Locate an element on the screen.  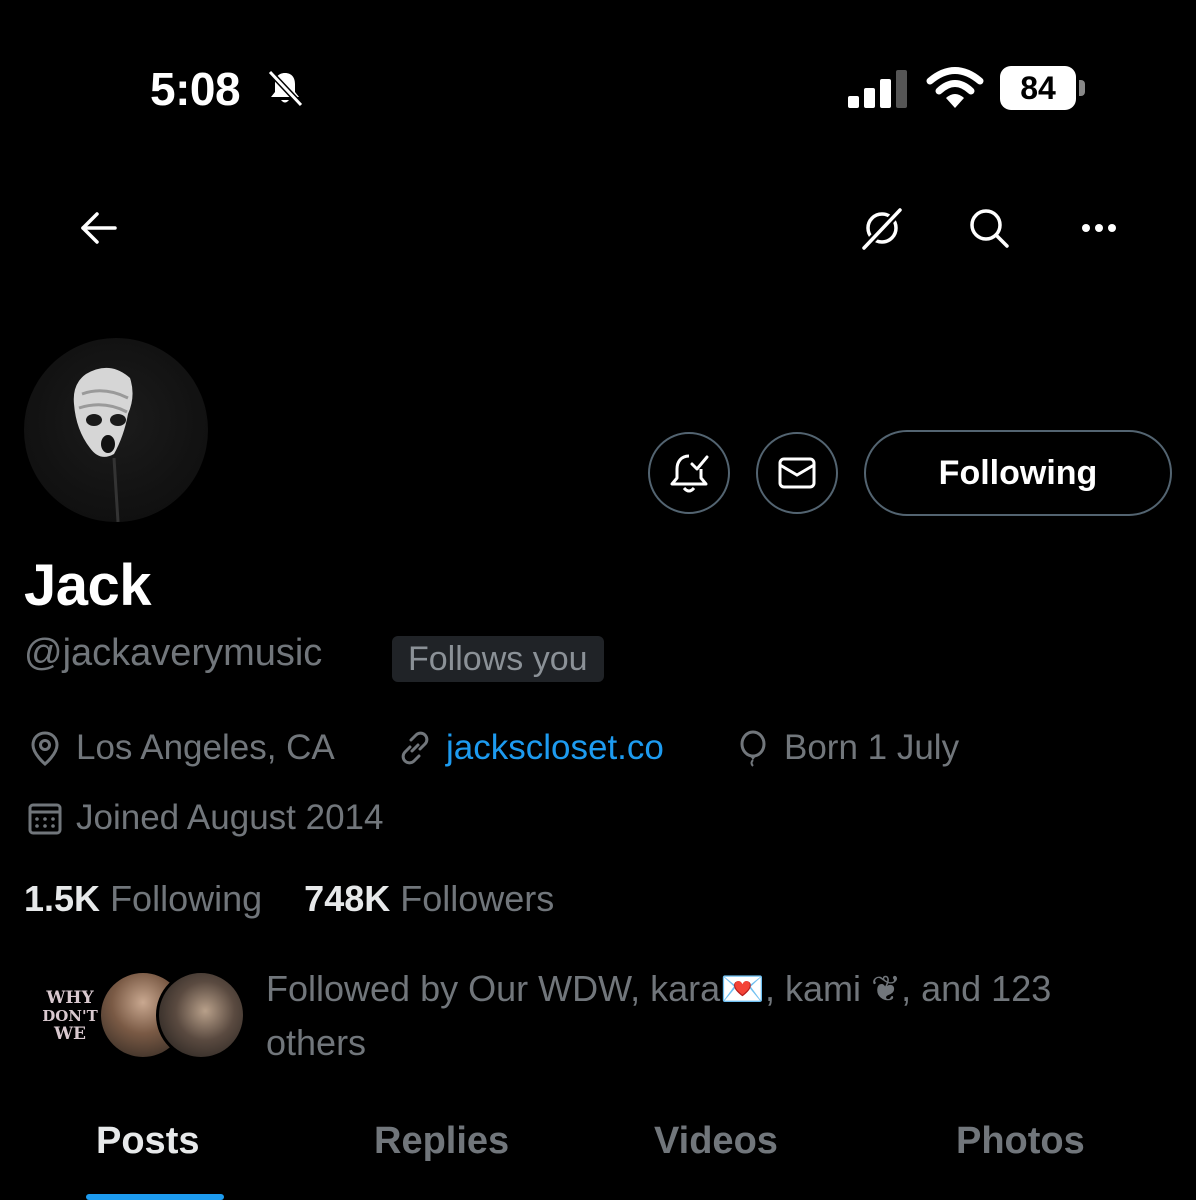
location-pin-icon is located at coordinates (45, 748).